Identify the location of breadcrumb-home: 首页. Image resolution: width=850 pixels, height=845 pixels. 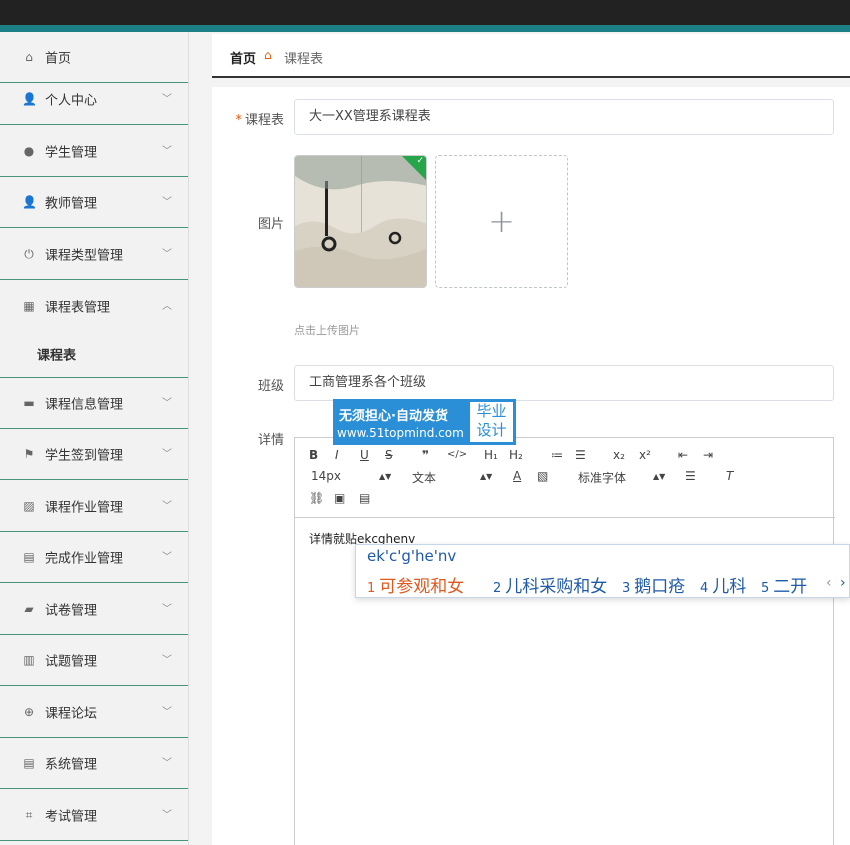
(243, 57).